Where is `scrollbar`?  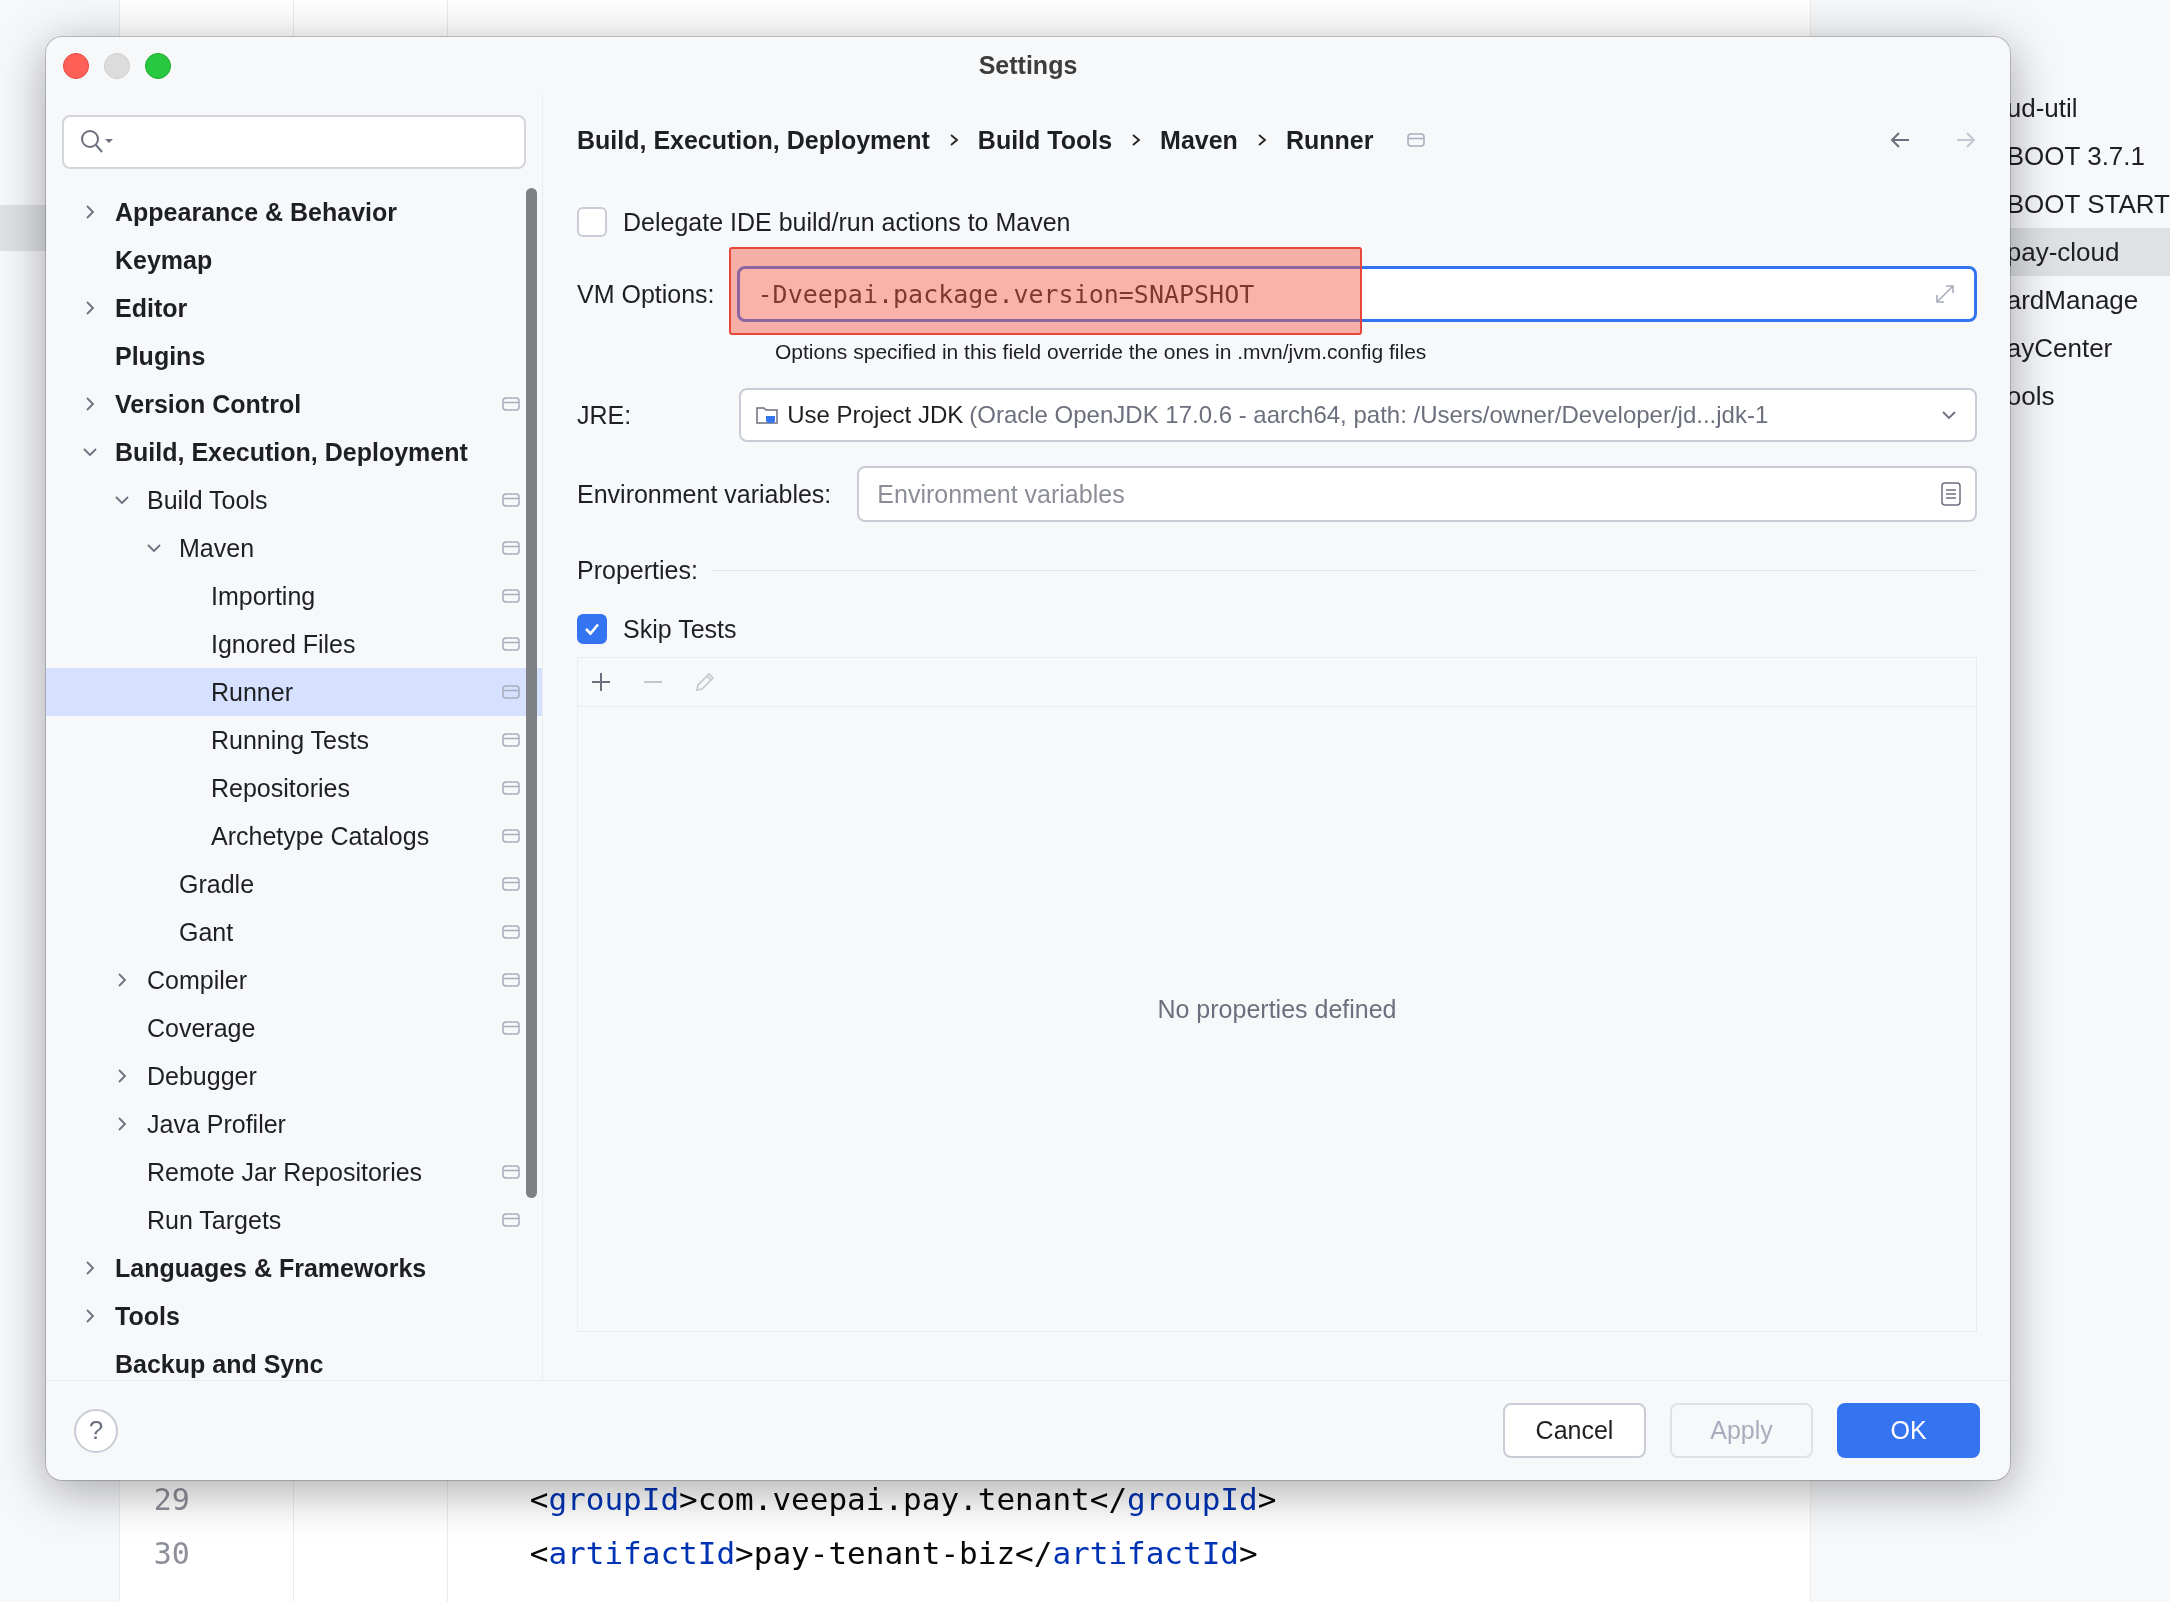
scrollbar is located at coordinates (531, 693).